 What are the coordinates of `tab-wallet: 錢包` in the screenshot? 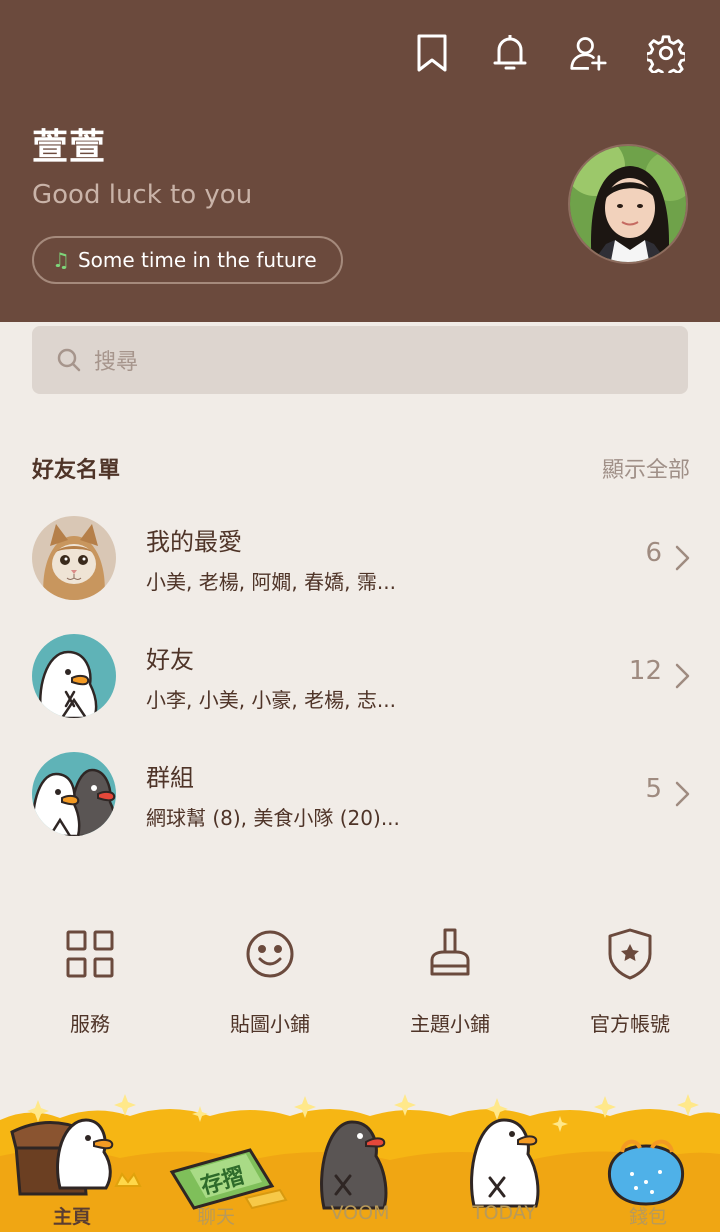 It's located at (648, 1215).